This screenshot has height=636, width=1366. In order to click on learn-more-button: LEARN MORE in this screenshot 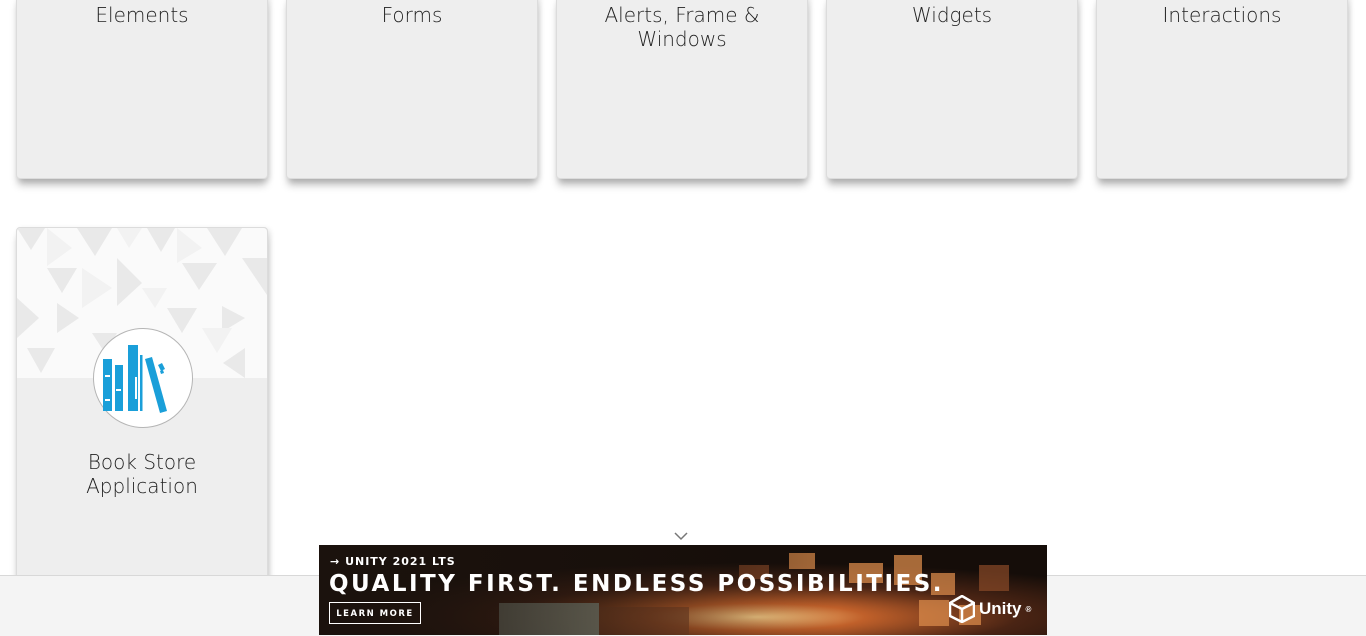, I will do `click(375, 613)`.